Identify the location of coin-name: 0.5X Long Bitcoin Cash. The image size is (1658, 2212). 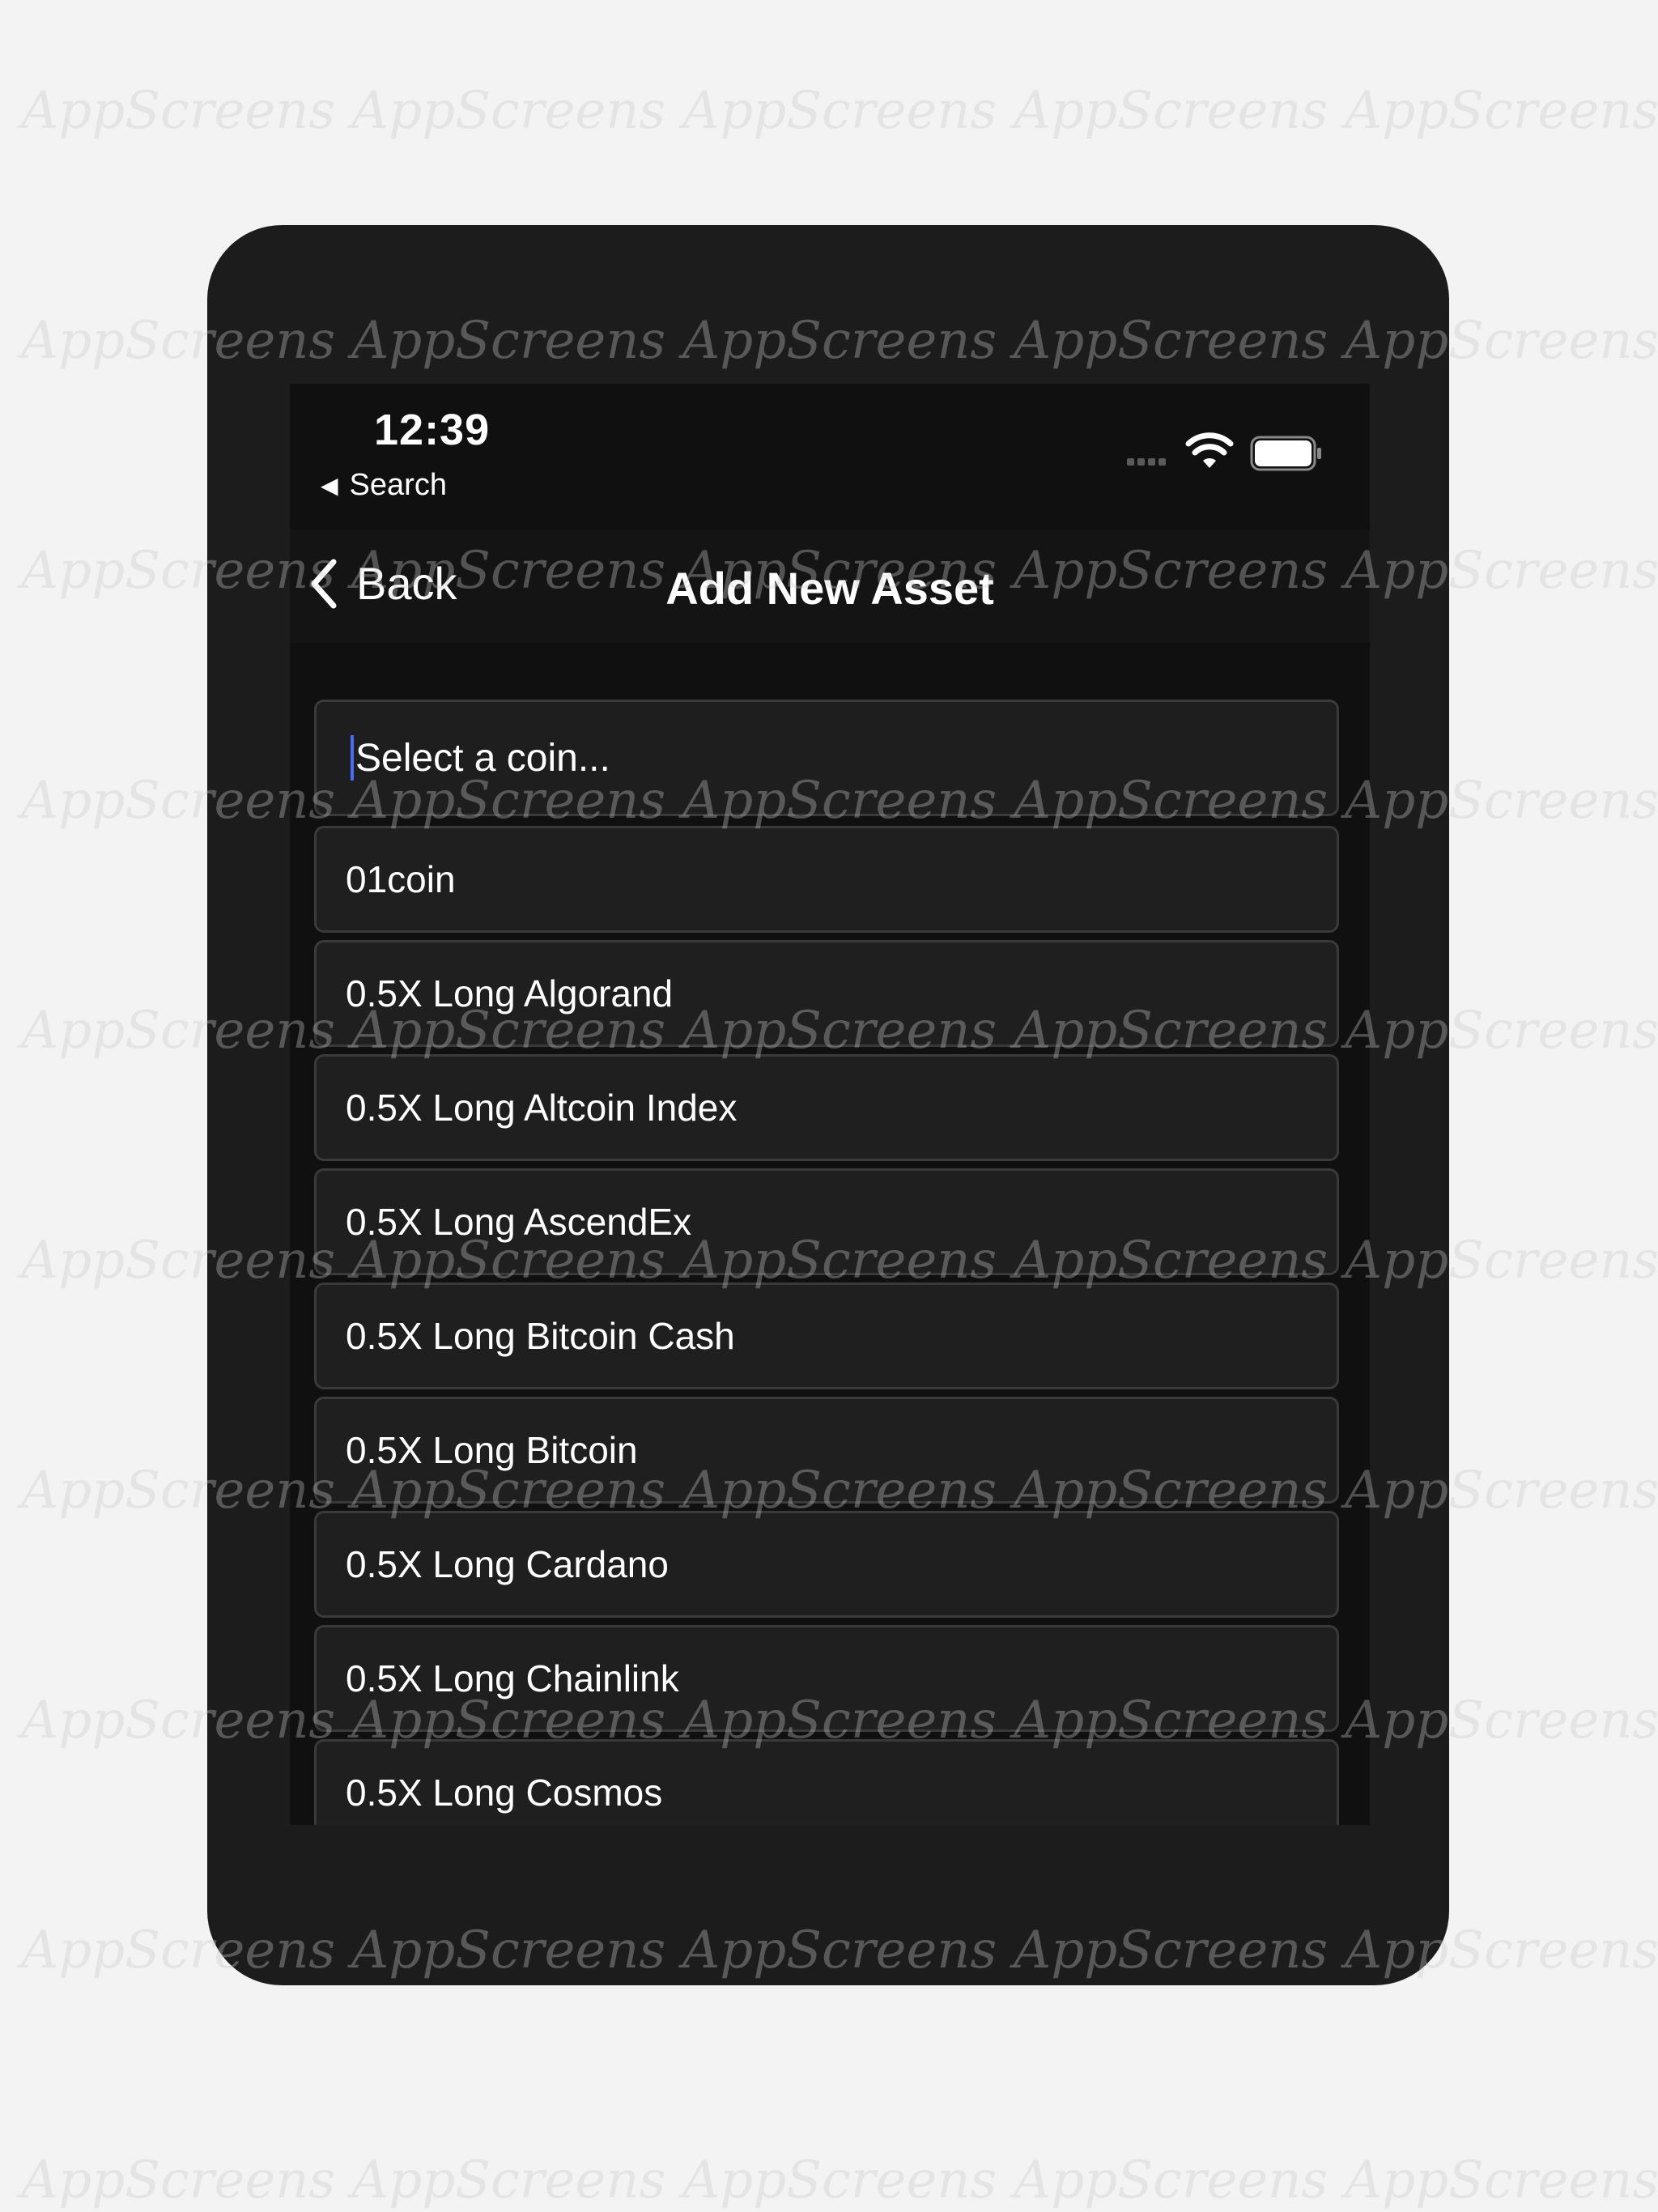
(540, 1336).